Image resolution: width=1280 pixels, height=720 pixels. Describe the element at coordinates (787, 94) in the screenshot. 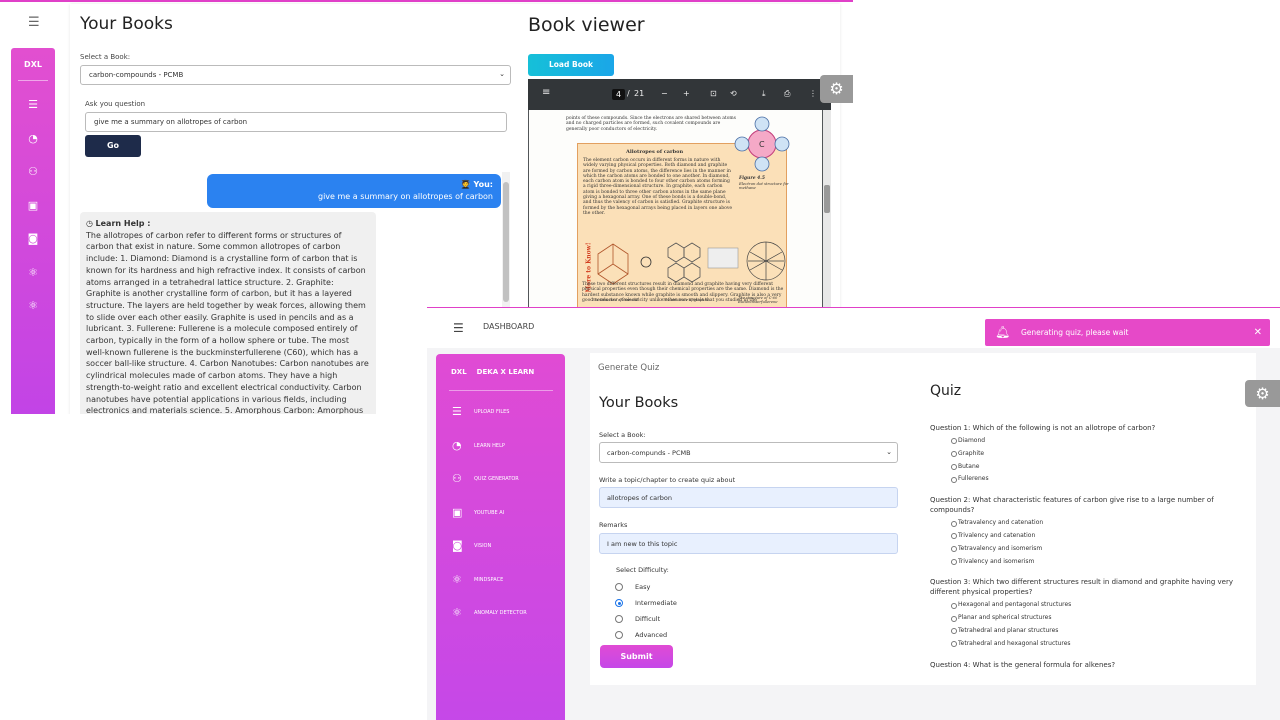

I see `print-icon: ⎙` at that location.